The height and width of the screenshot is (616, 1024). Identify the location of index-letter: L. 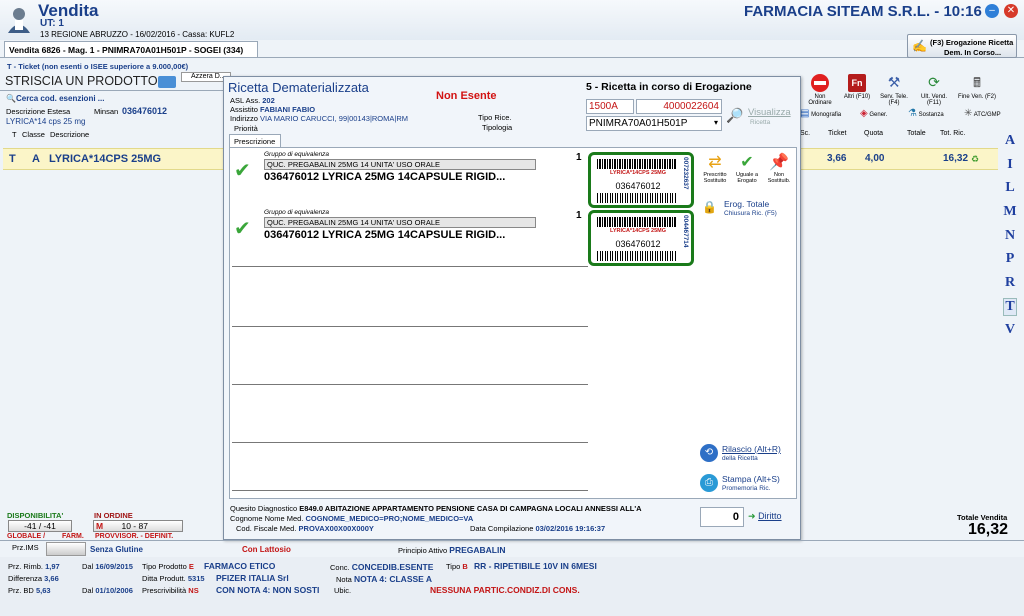
(1010, 188).